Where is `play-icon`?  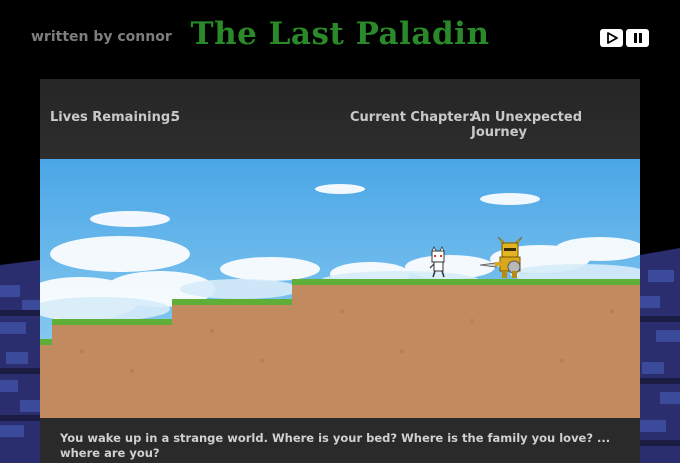 play-icon is located at coordinates (612, 38).